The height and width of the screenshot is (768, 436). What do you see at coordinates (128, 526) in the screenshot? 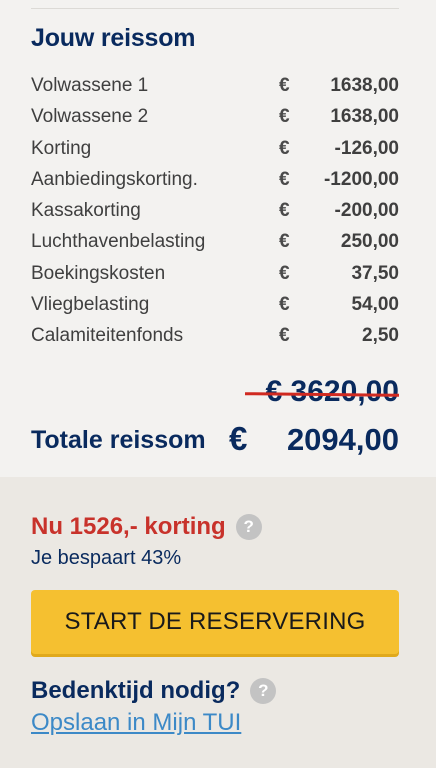
I see `discount-text: Nu 1526,- korting` at bounding box center [128, 526].